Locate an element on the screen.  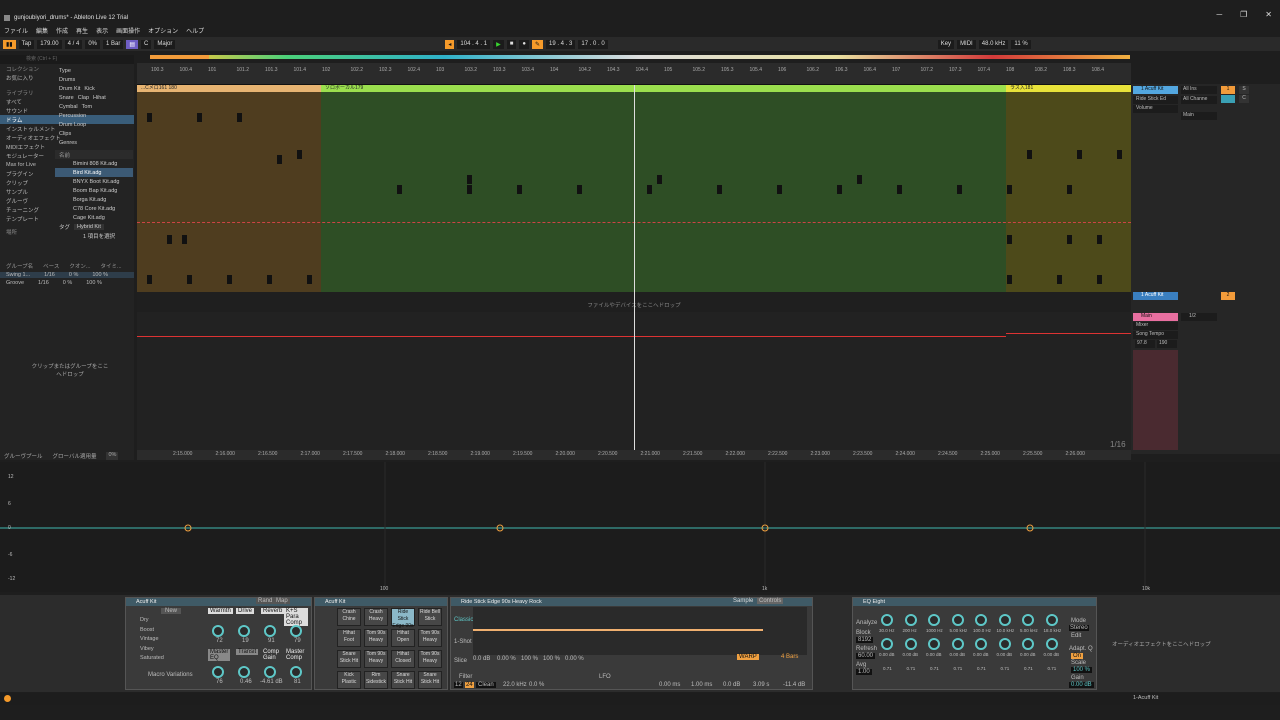
track-title-2: 1 Acuff Kit is located at coordinates (1155, 296).